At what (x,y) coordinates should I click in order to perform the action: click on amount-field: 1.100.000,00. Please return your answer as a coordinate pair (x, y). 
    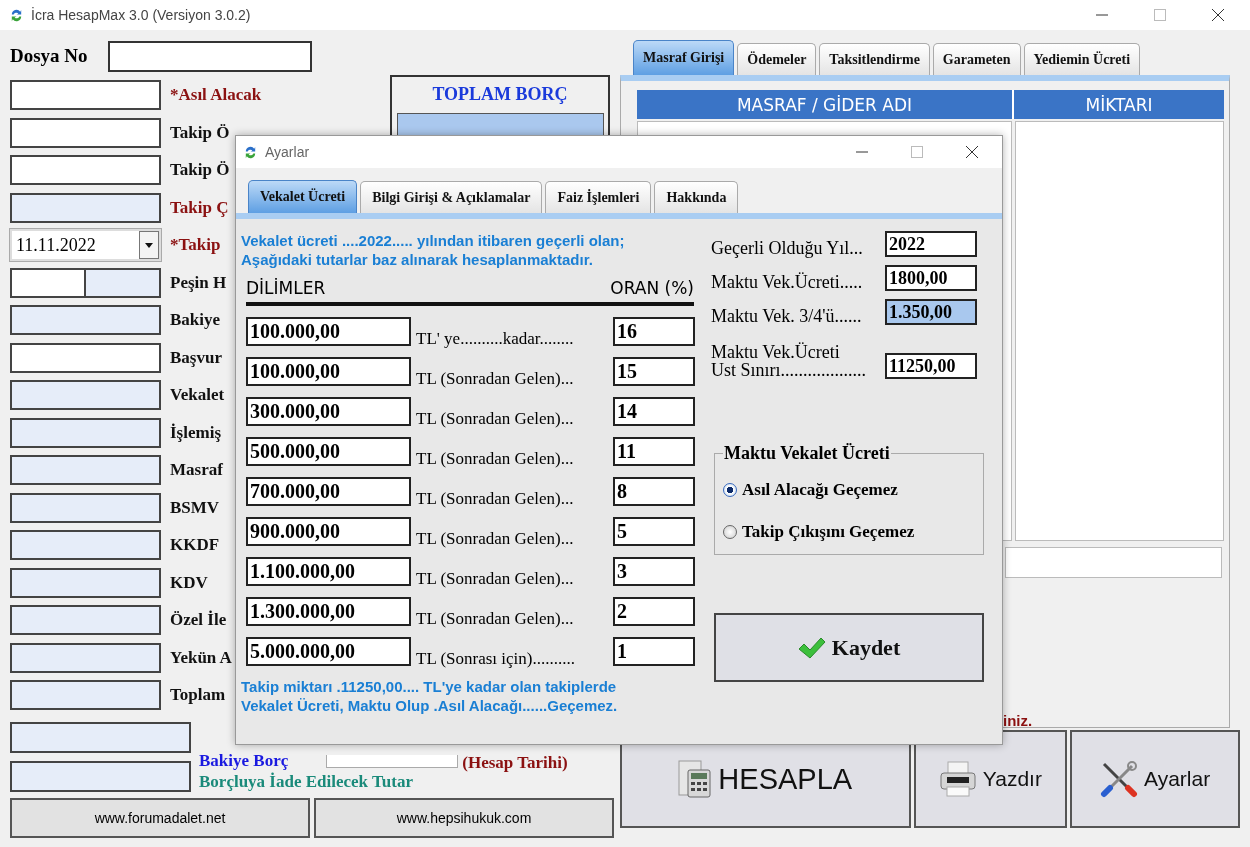
    Looking at the image, I should click on (328, 571).